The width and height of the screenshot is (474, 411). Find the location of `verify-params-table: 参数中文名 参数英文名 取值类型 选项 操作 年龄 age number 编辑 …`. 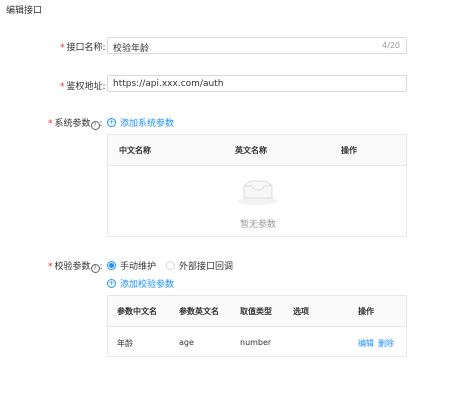

verify-params-table: 参数中文名 参数英文名 取值类型 选项 操作 年龄 age number 编辑 … is located at coordinates (257, 326).